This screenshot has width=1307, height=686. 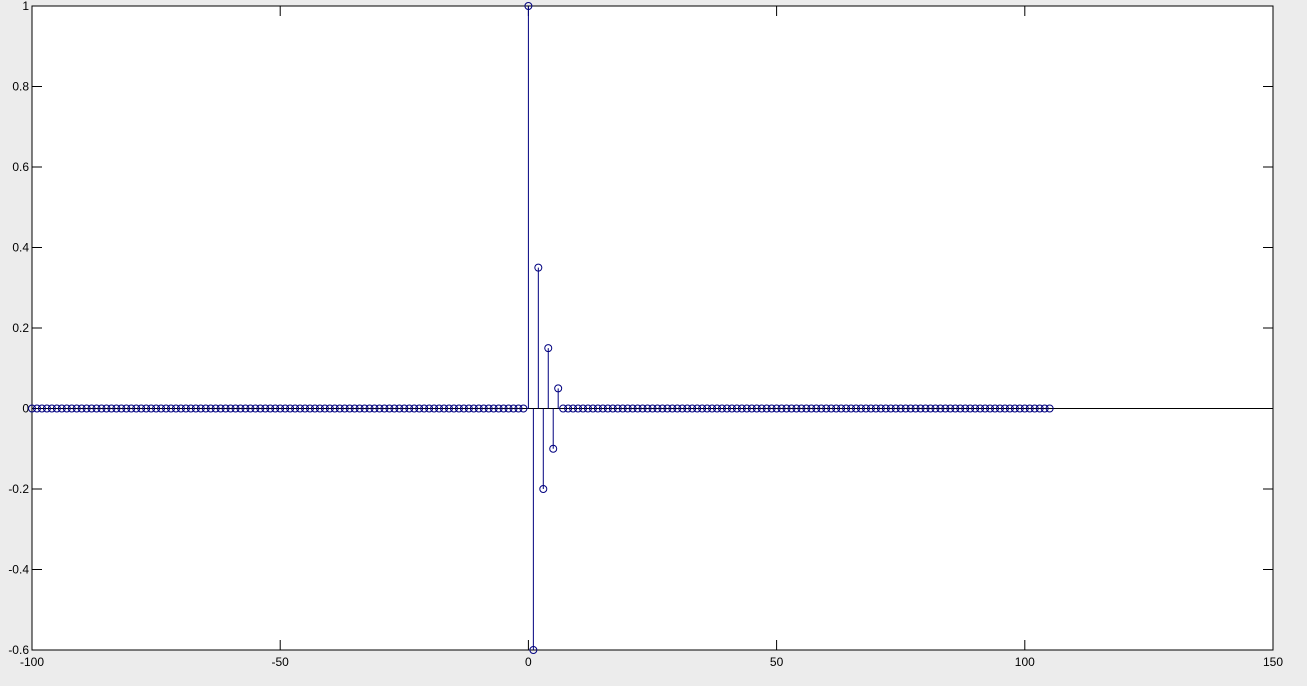 I want to click on y-tick-label: -0.4, so click(x=18, y=570).